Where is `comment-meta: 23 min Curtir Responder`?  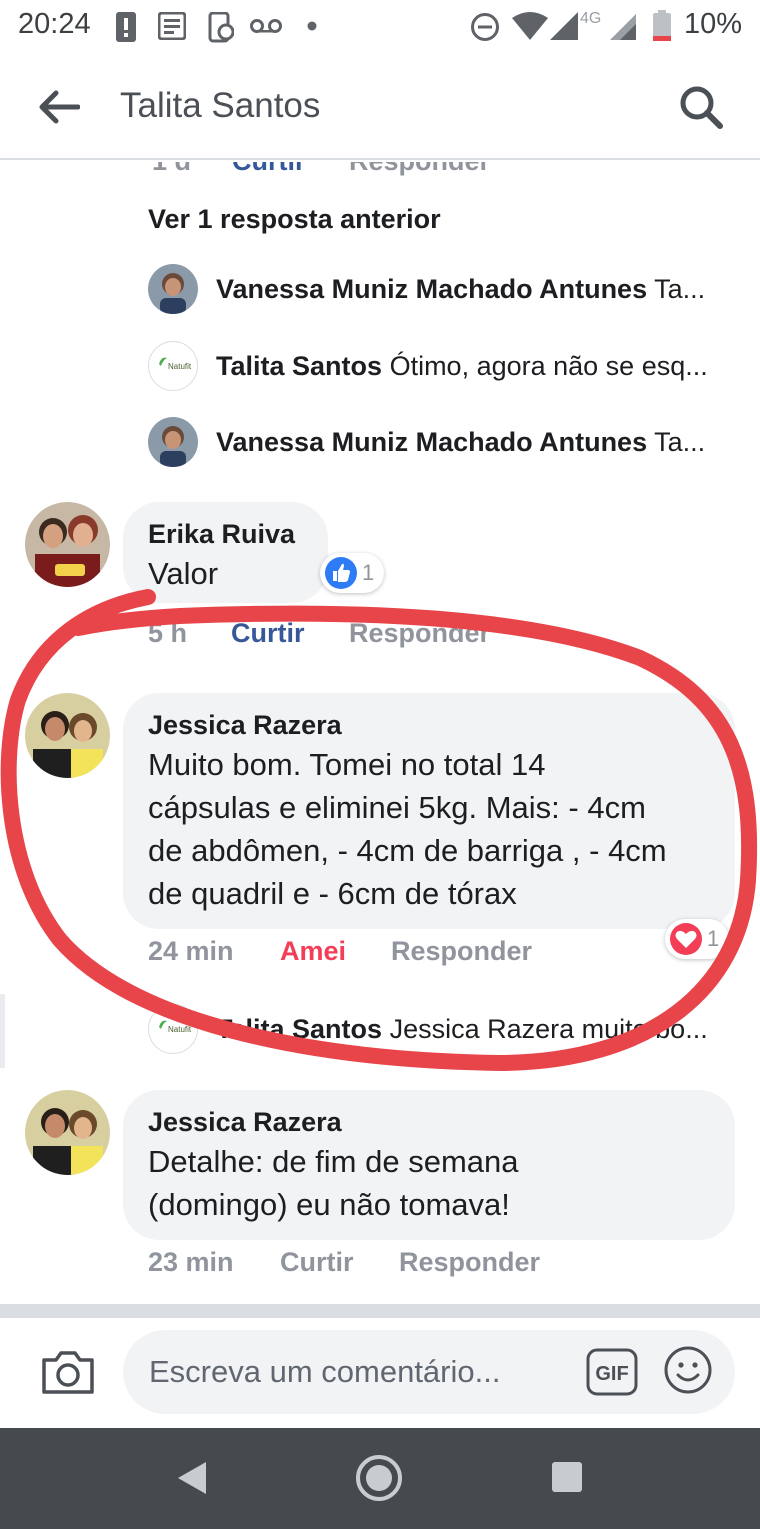
comment-meta: 23 min Curtir Responder is located at coordinates (380, 1264).